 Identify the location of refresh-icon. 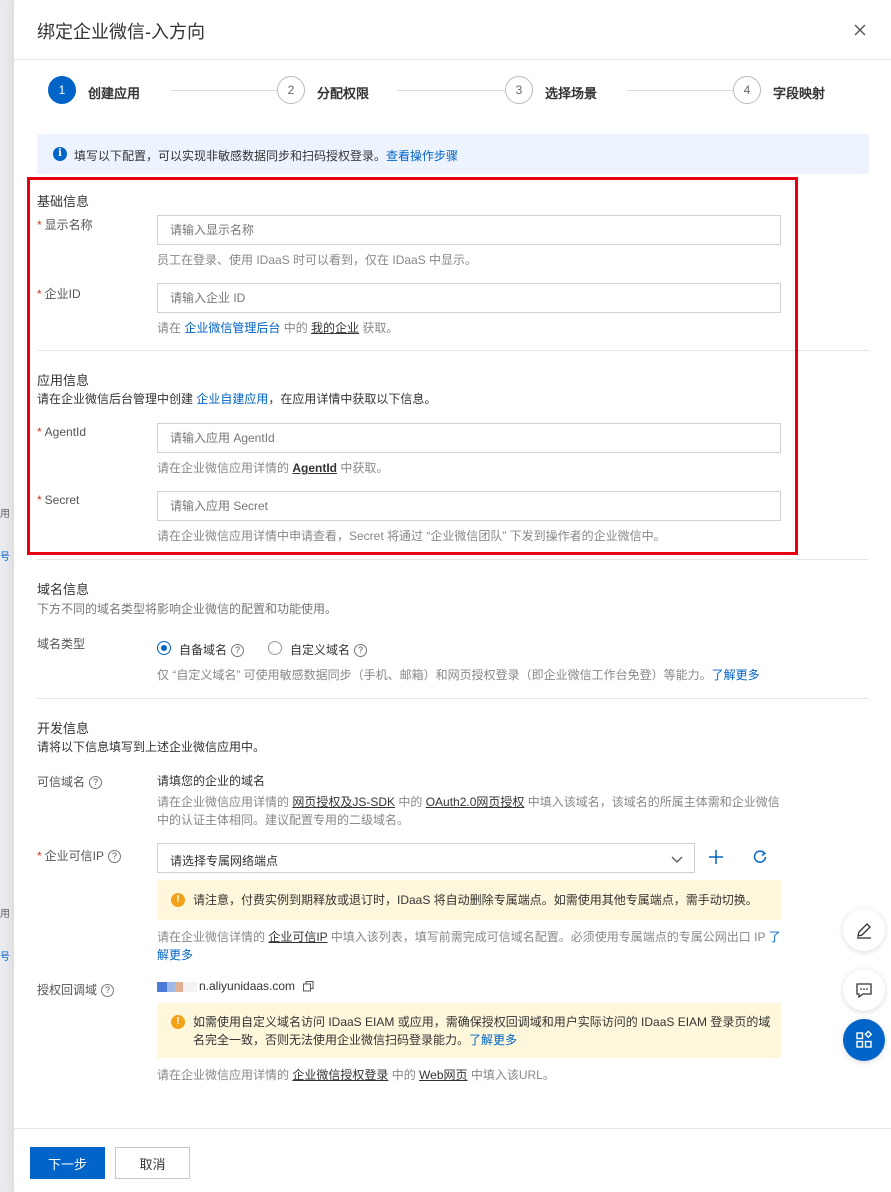
(760, 857).